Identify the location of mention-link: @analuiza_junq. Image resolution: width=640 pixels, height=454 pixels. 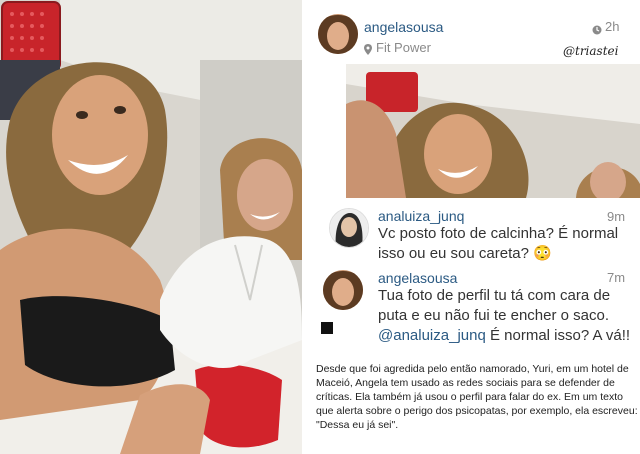
(432, 335).